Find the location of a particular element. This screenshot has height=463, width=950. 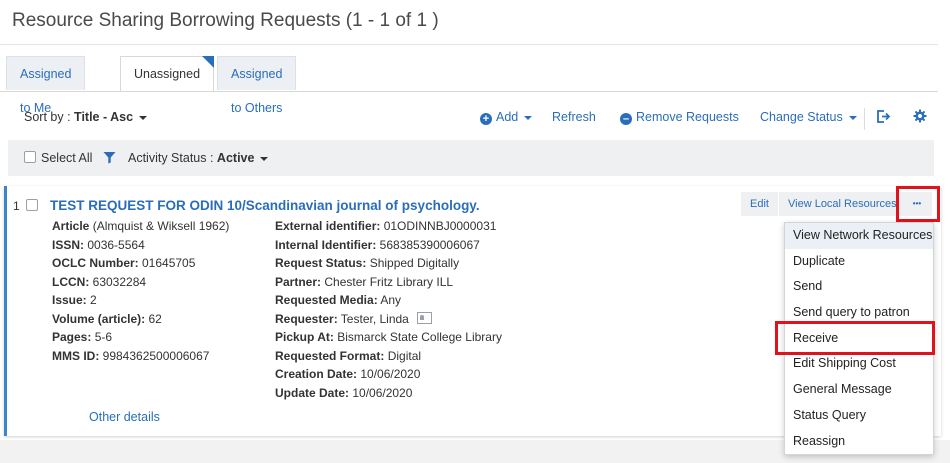

detail-key: ISSN: is located at coordinates (68, 244).